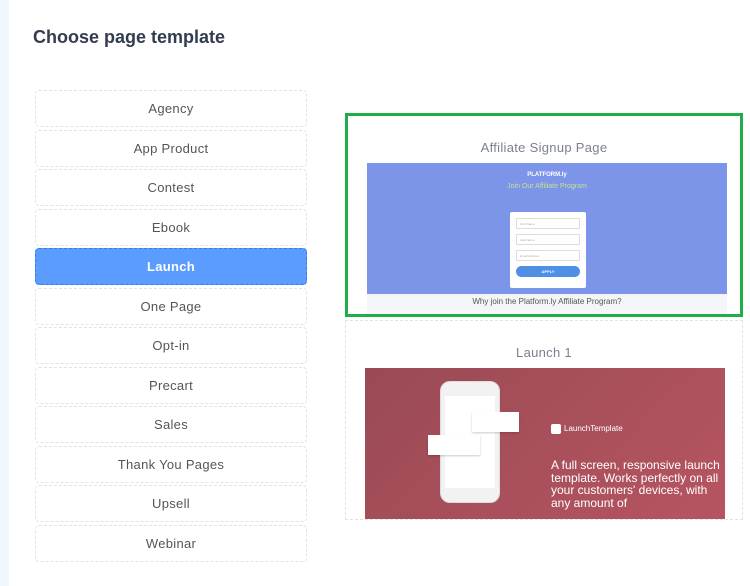 Image resolution: width=750 pixels, height=586 pixels. What do you see at coordinates (587, 429) in the screenshot?
I see `launchtemplate-logo: LaunchTemplate` at bounding box center [587, 429].